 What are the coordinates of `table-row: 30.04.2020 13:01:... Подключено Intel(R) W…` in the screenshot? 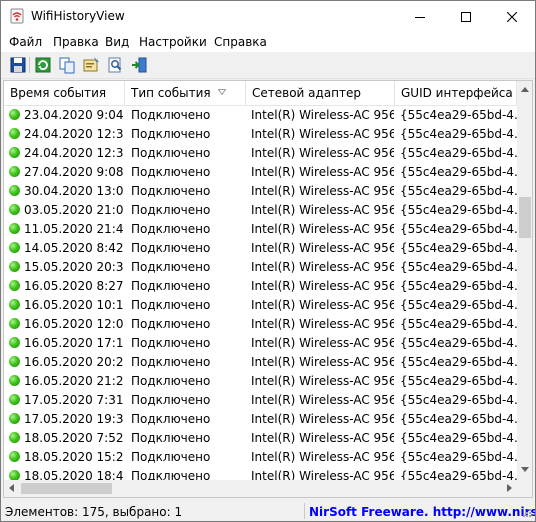 It's located at (260, 191).